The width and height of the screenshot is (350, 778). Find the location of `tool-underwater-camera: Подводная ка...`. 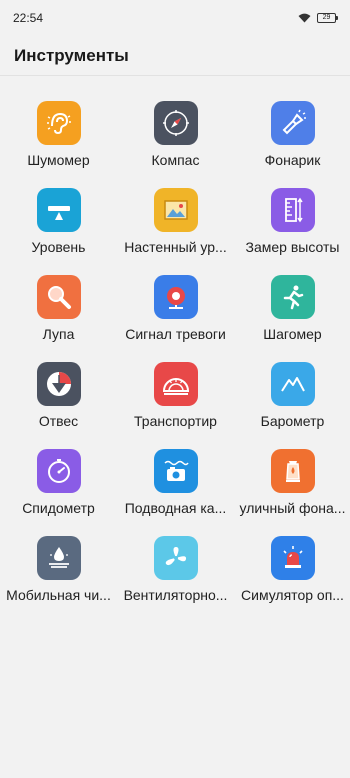

tool-underwater-camera: Подводная ка... is located at coordinates (175, 492).